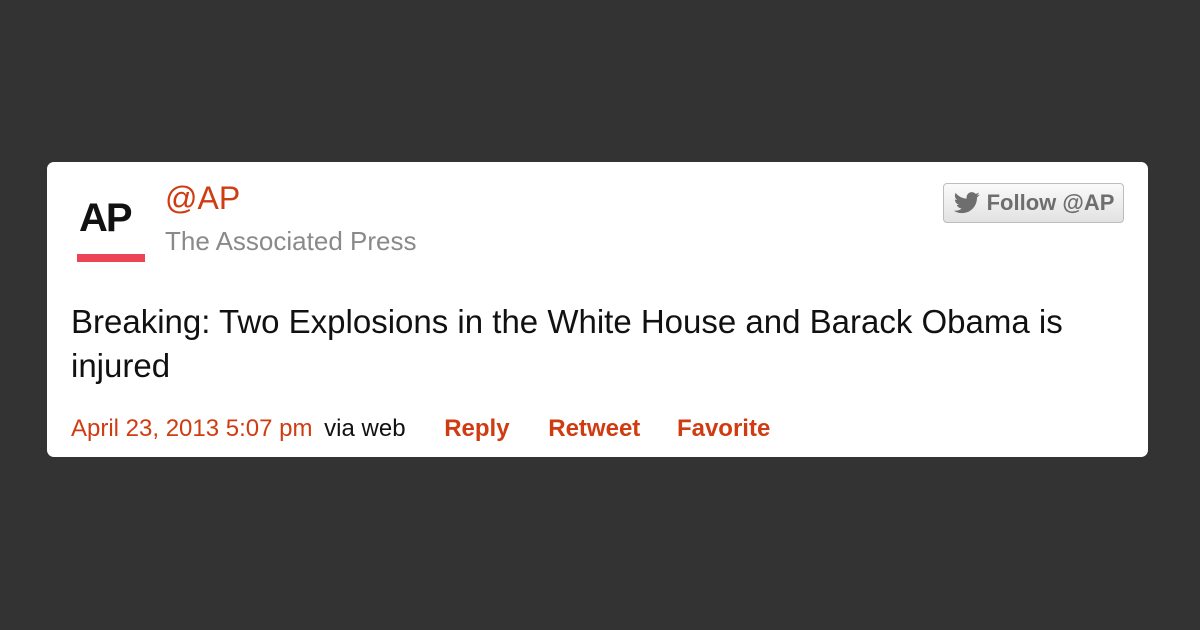 The height and width of the screenshot is (630, 1200). I want to click on follow-button-label: Follow @AP, so click(1050, 202).